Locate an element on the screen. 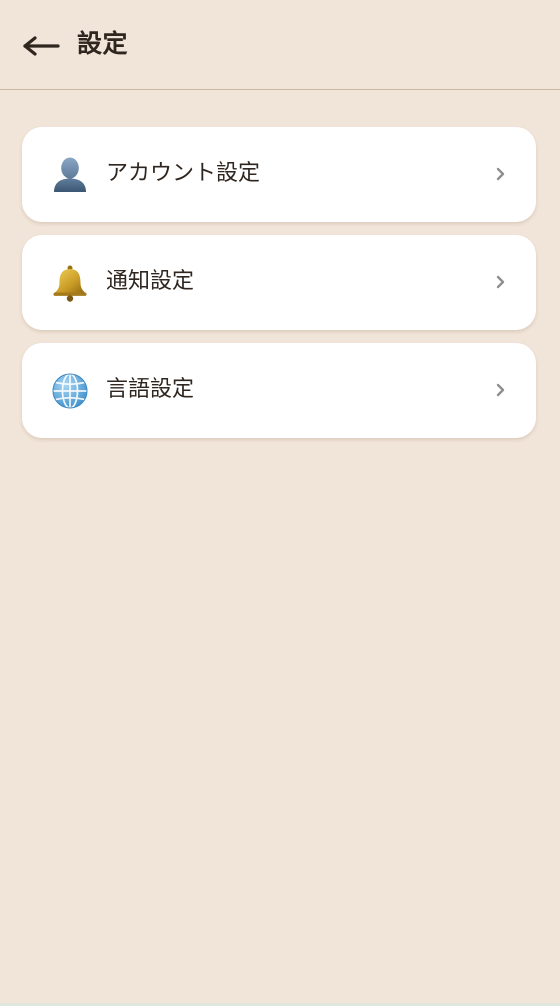 Image resolution: width=560 pixels, height=1006 pixels. app-header: 設定 is located at coordinates (280, 45).